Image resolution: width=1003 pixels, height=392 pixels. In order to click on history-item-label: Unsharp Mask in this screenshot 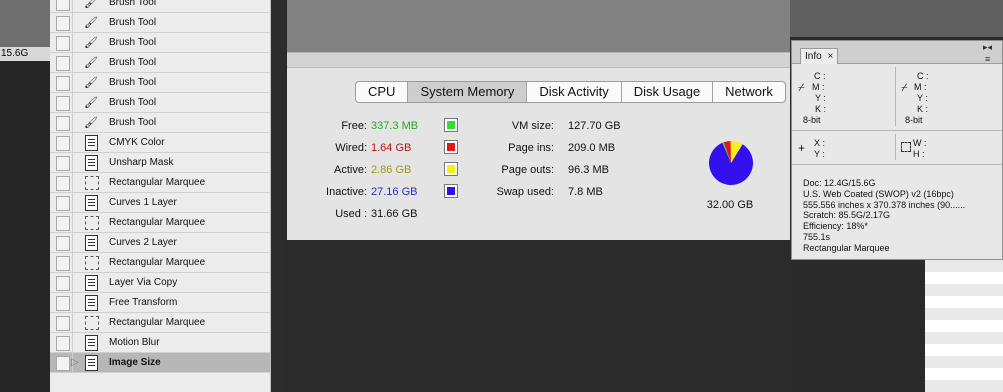, I will do `click(141, 162)`.